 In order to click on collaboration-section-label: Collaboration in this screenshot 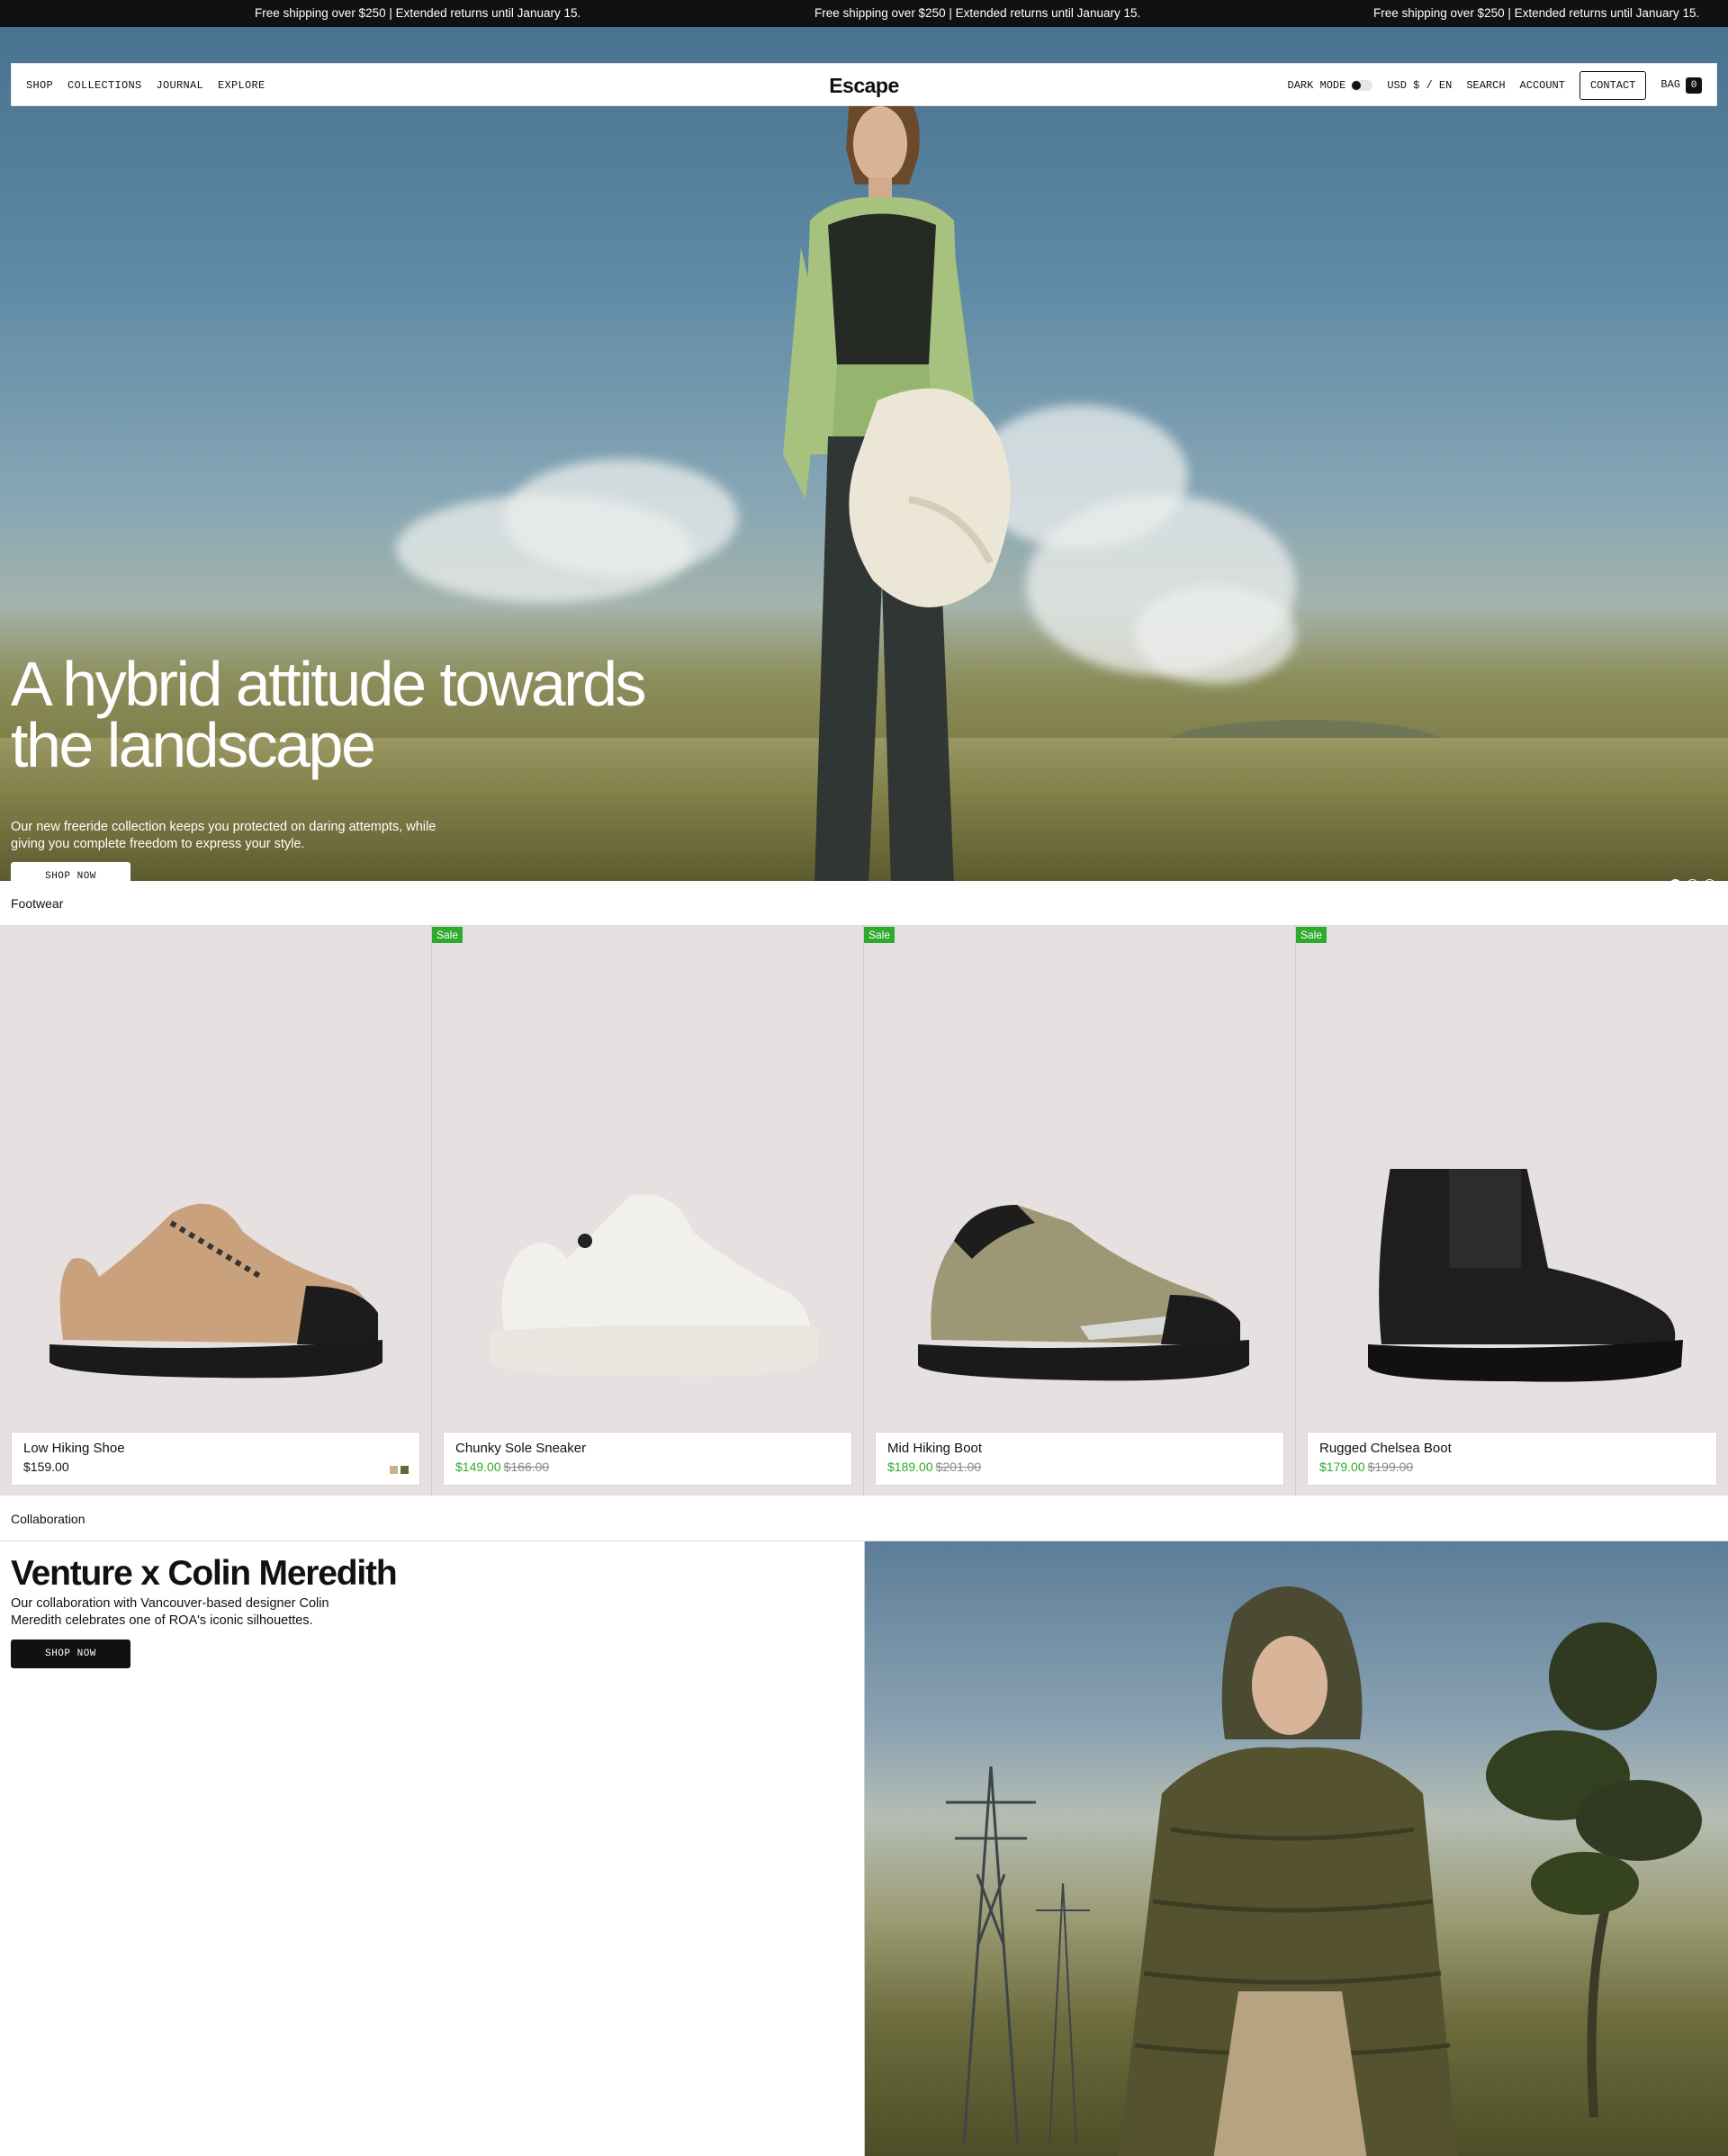, I will do `click(49, 1519)`.